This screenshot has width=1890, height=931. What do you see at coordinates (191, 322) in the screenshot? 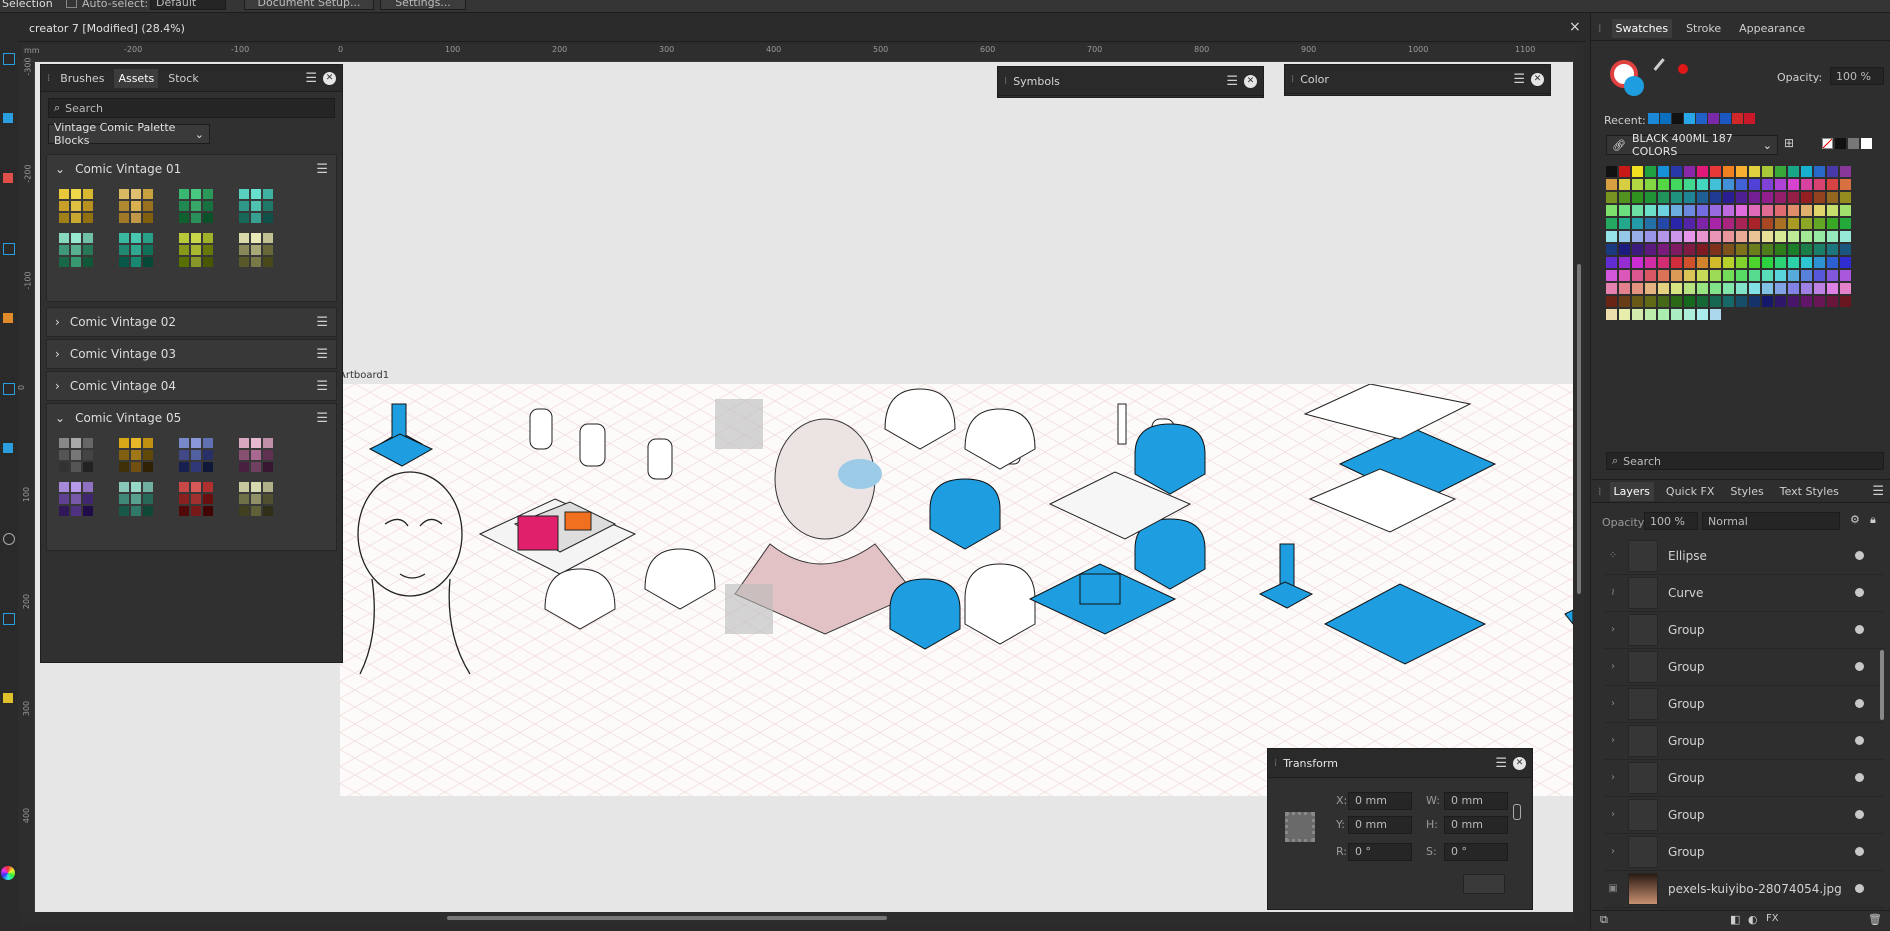
I see `asset-section-02: › Comic Vintage 02 ☰` at bounding box center [191, 322].